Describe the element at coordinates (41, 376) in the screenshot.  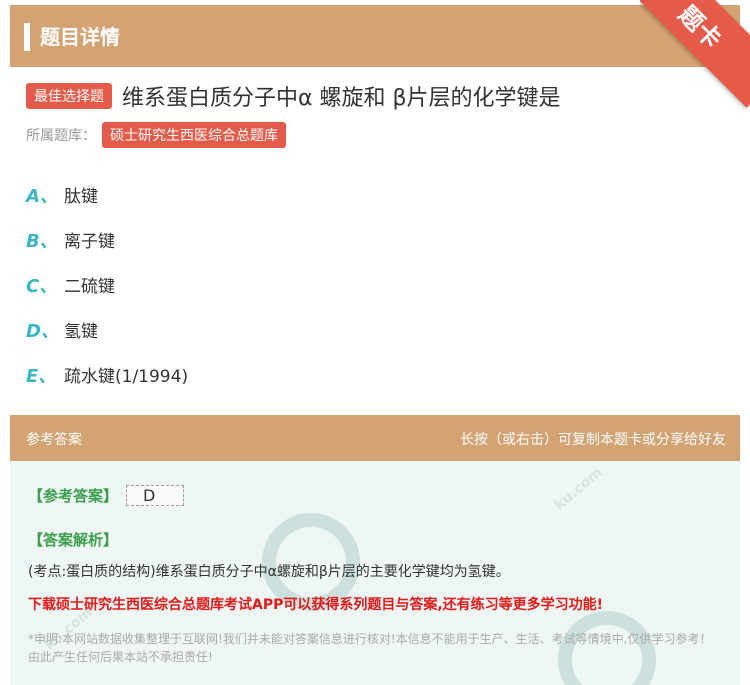
I see `option-letter: E、` at that location.